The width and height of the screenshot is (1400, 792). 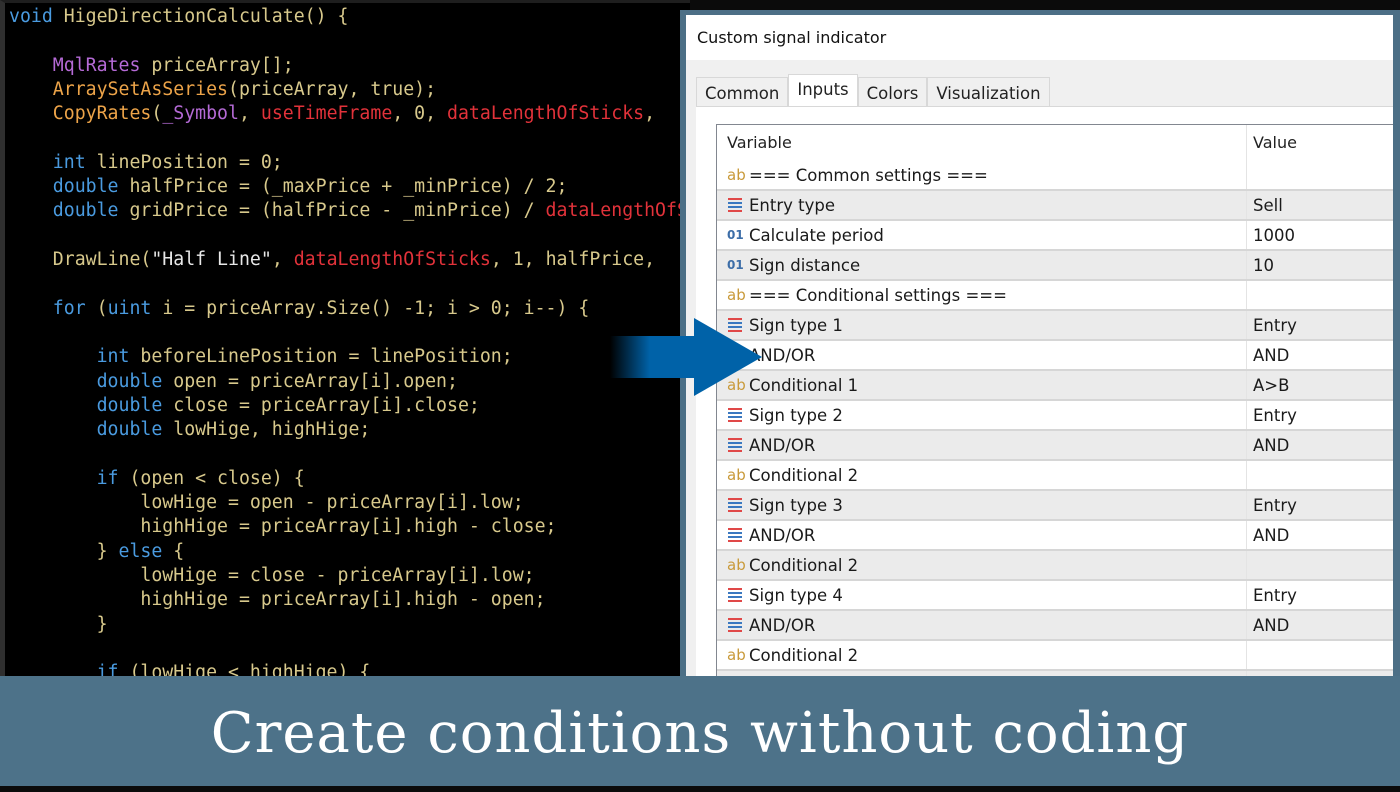 What do you see at coordinates (573, 259) in the screenshot?
I see `code-token: , 1, halfPrice,` at bounding box center [573, 259].